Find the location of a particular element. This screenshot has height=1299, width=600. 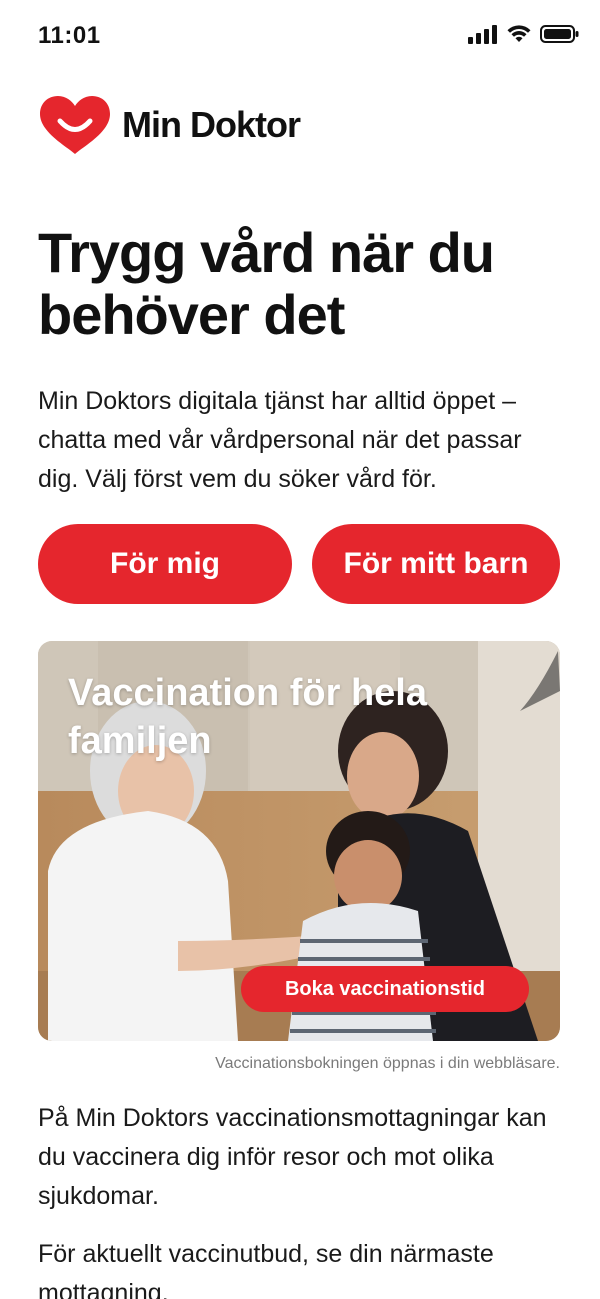

status-icons is located at coordinates (524, 34).